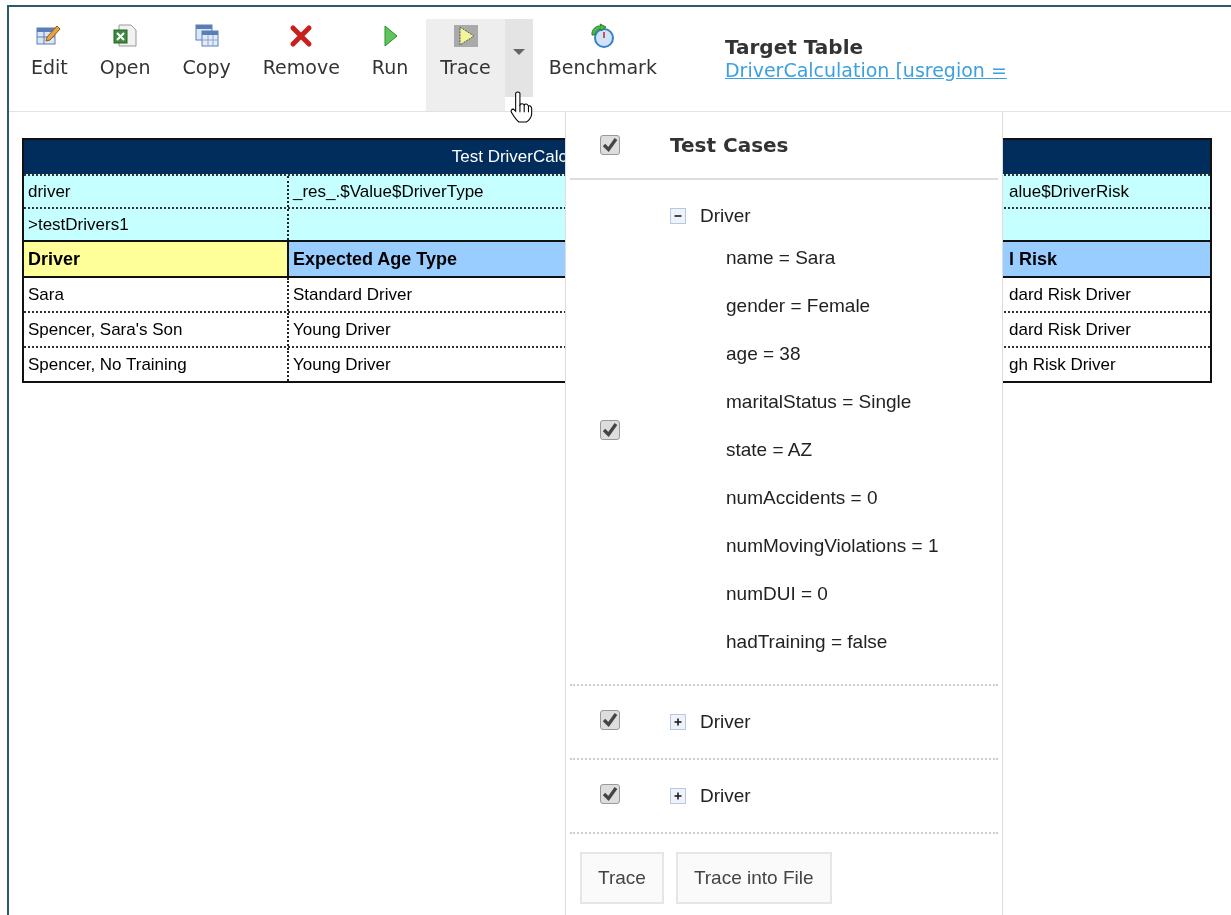  Describe the element at coordinates (508, 157) in the screenshot. I see `table-title: Test DriverCalc` at that location.